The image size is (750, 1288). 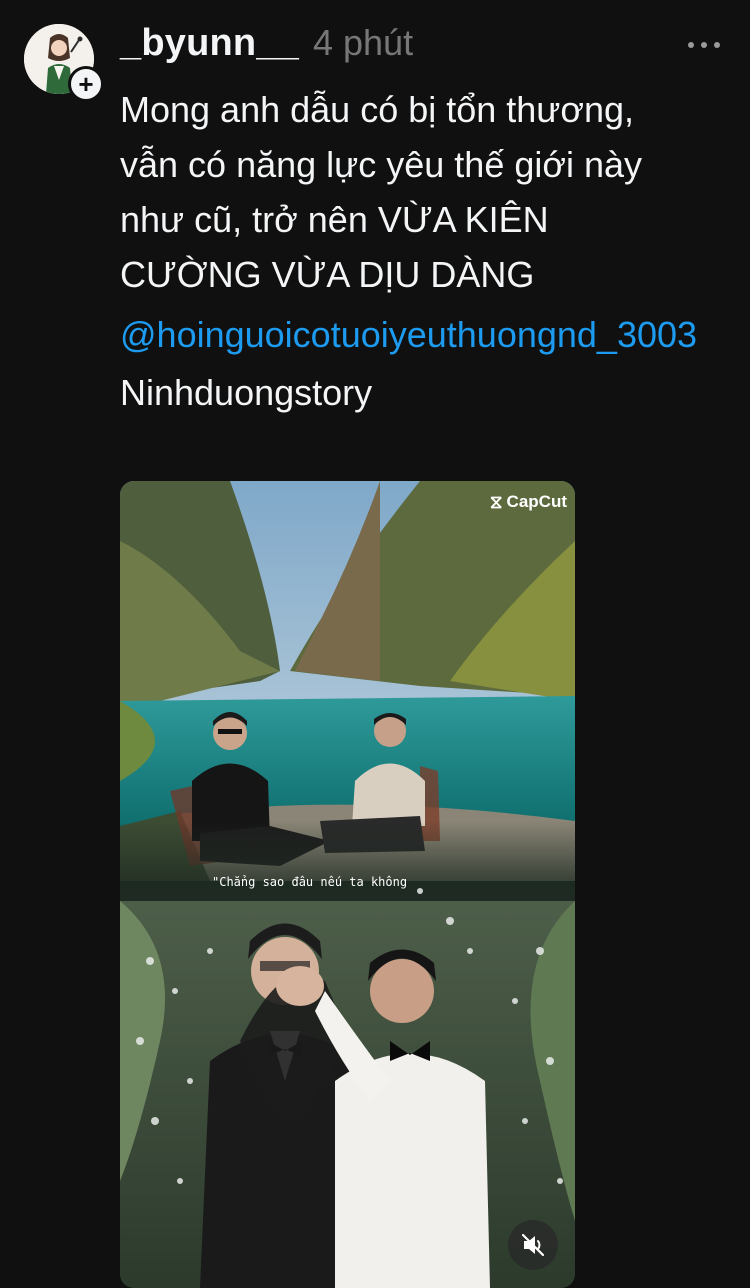 I want to click on post-text-line: Mong anh dẫu có bị tổn thương,, so click(x=377, y=109).